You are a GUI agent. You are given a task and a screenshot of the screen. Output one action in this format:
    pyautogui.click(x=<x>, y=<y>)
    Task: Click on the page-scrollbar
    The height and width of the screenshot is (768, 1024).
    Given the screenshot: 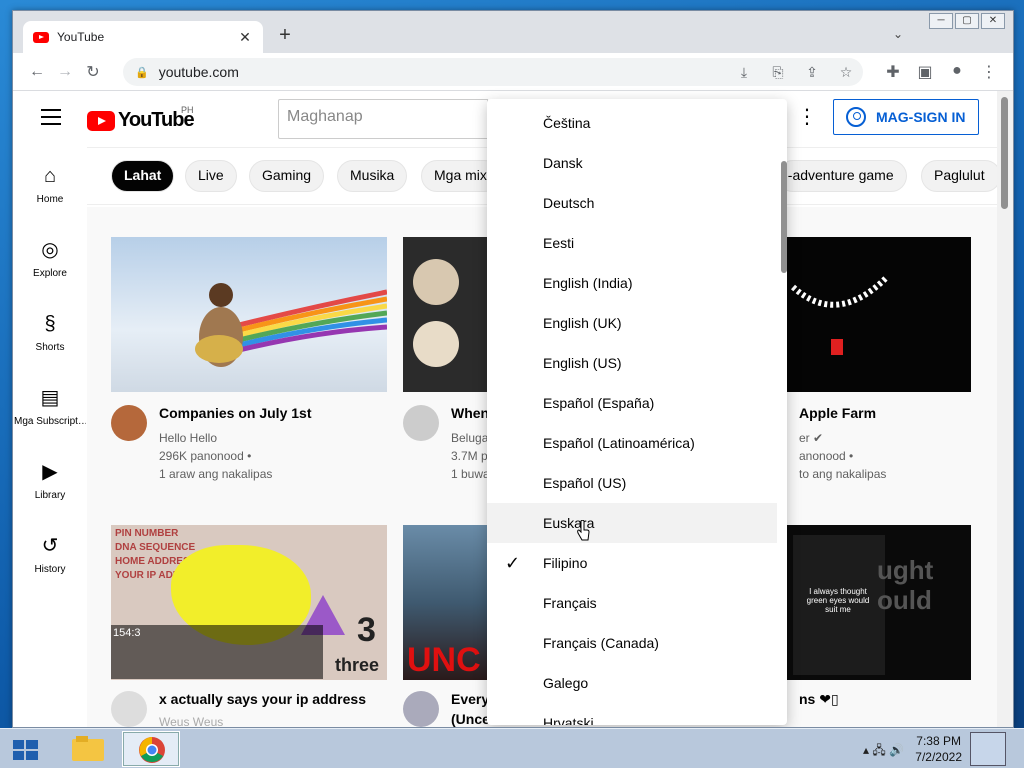 What is the action you would take?
    pyautogui.click(x=1005, y=409)
    